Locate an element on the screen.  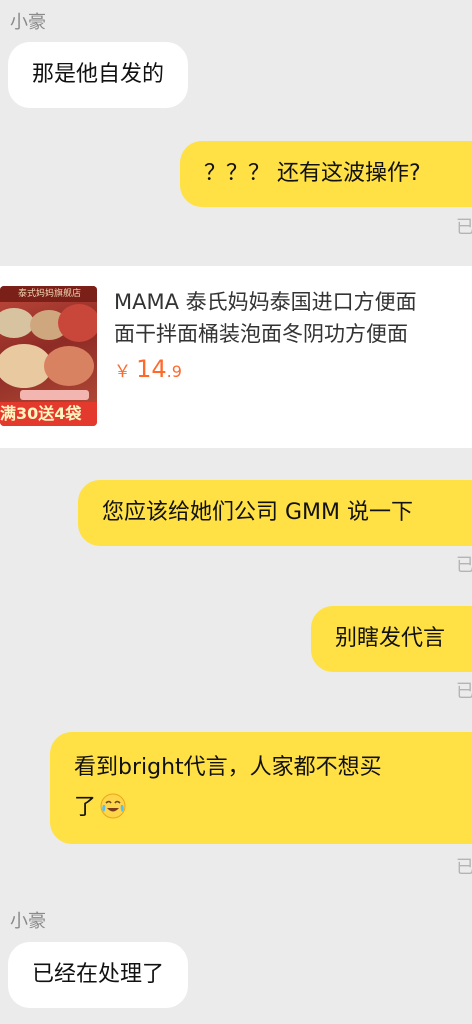
price-decimal: .9 is located at coordinates (174, 371).